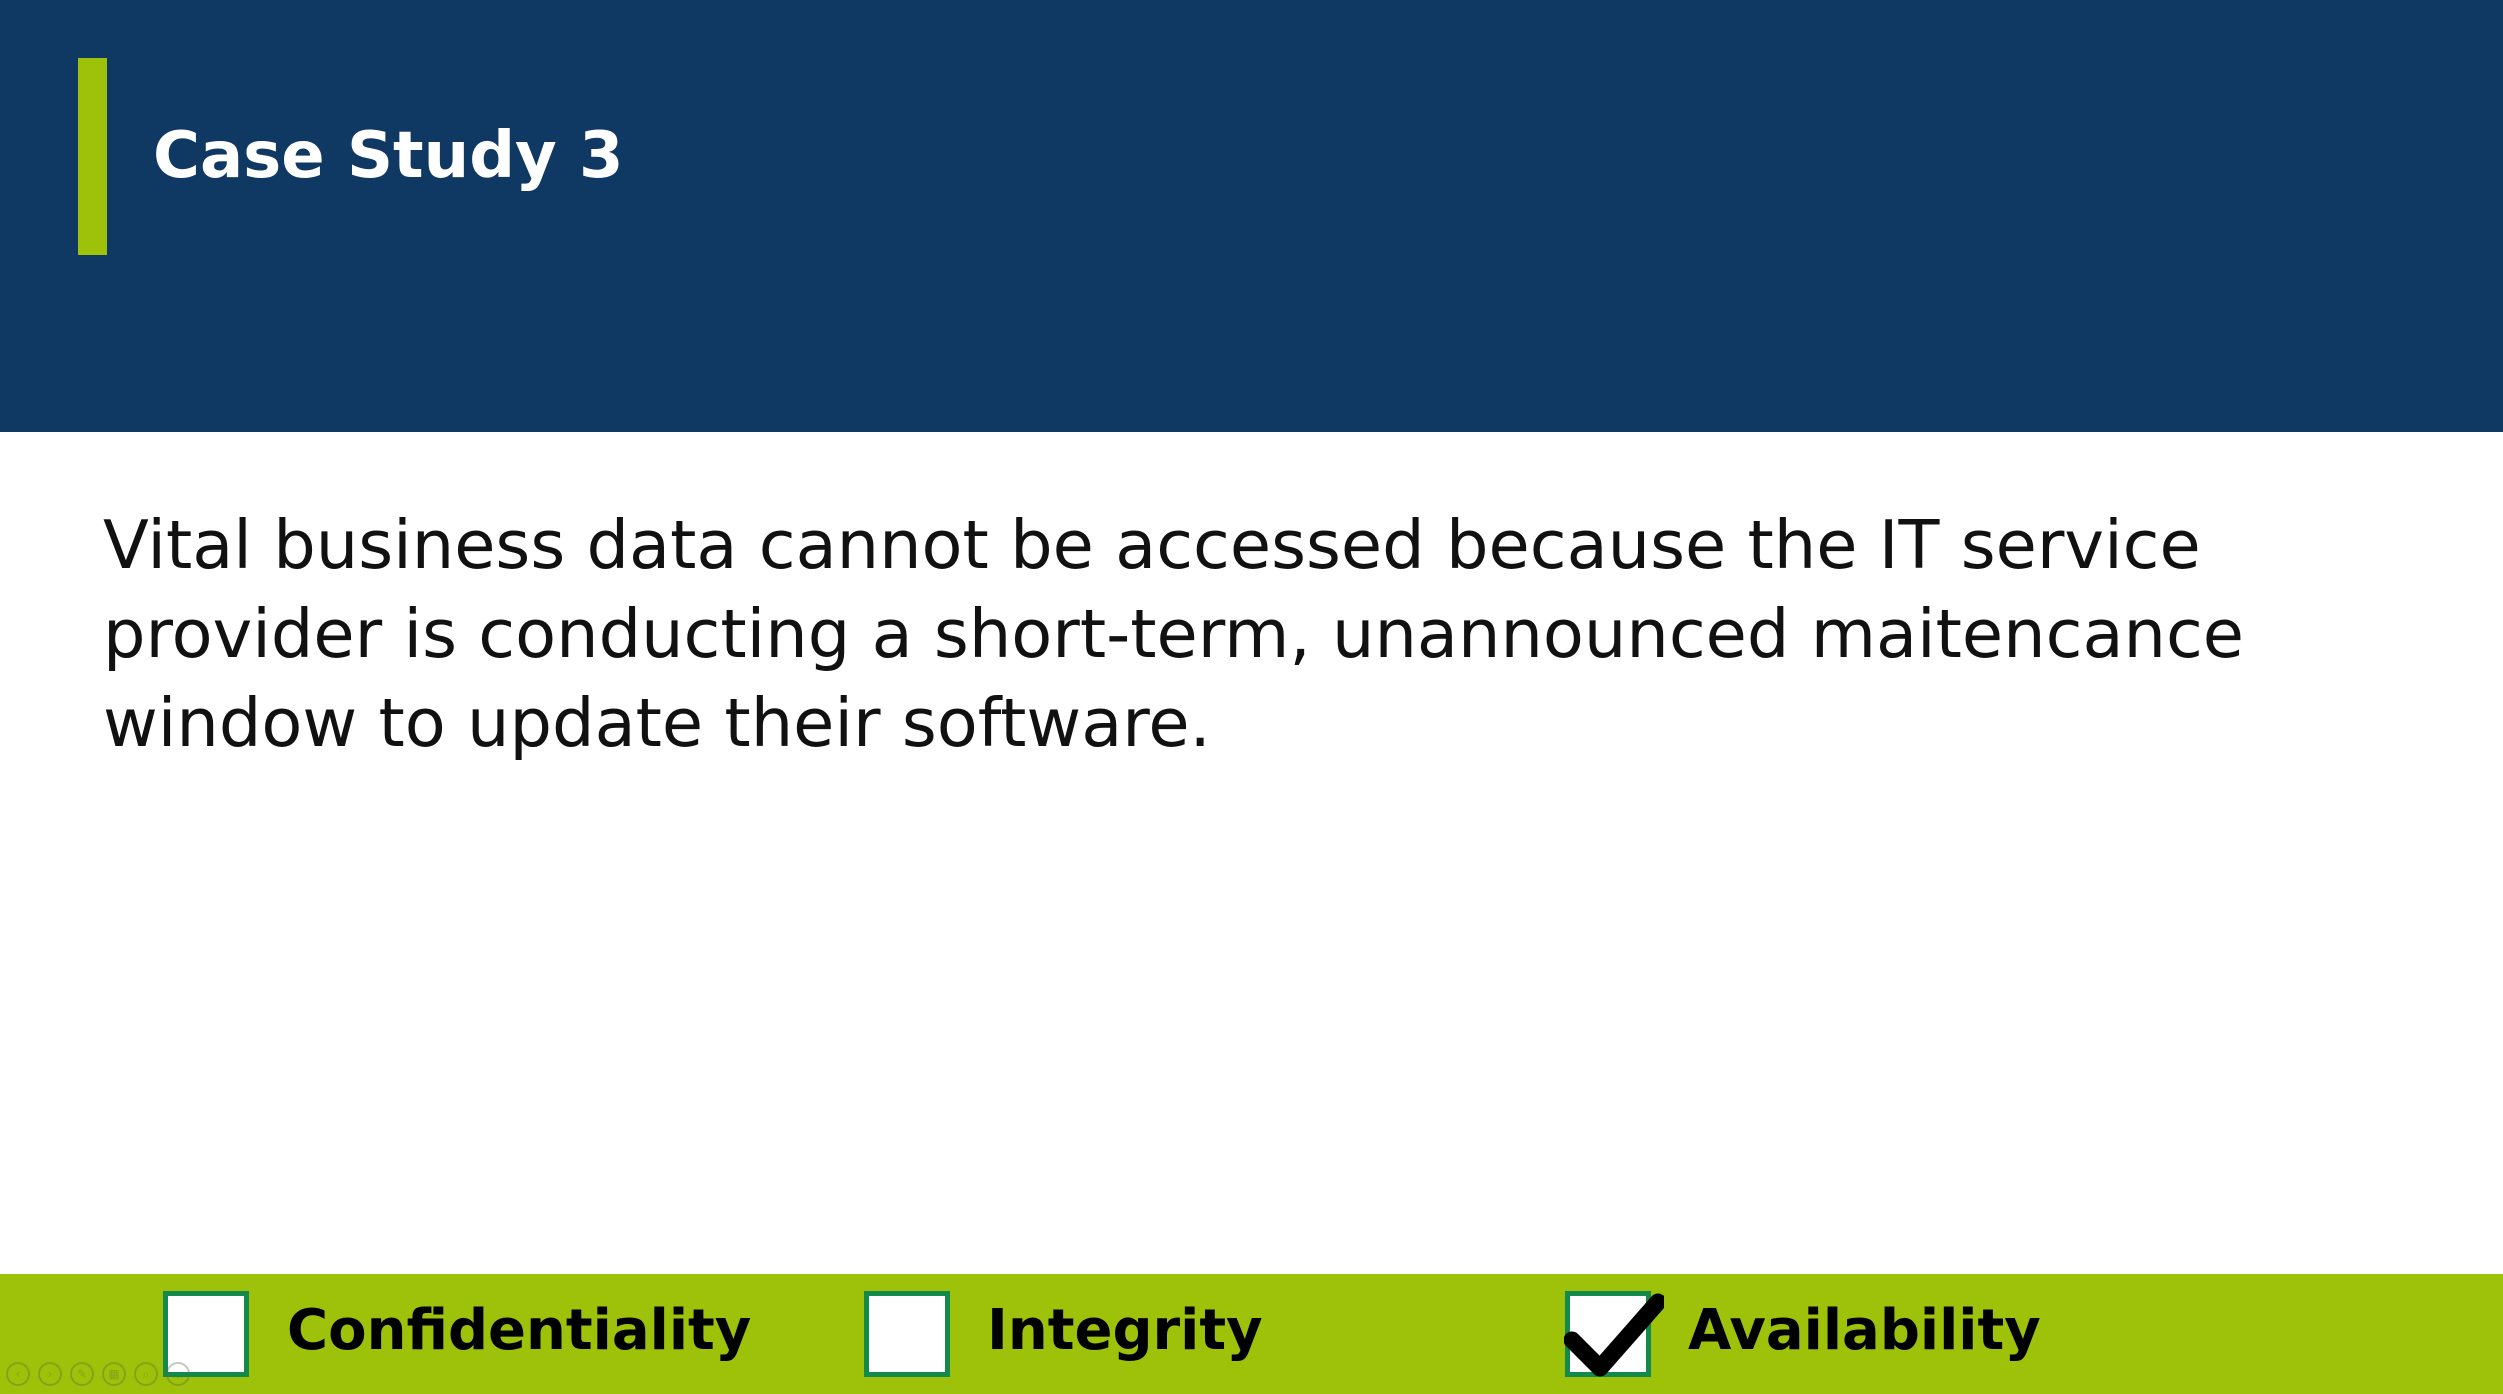 The width and height of the screenshot is (2503, 1394). I want to click on availability-label: Availability, so click(1864, 1330).